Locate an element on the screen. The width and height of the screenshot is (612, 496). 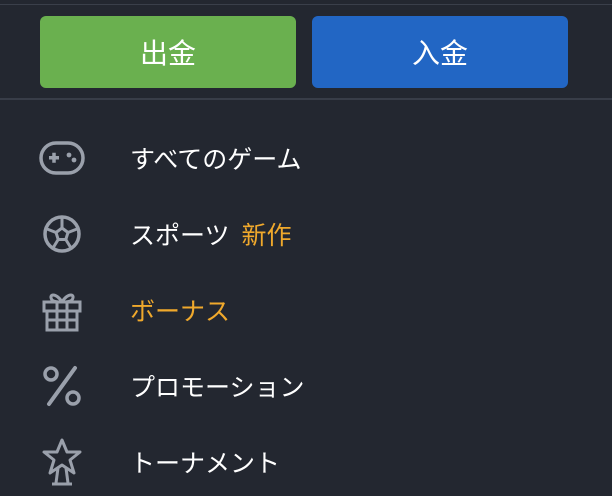
menu-item-label: ボーナス is located at coordinates (180, 311).